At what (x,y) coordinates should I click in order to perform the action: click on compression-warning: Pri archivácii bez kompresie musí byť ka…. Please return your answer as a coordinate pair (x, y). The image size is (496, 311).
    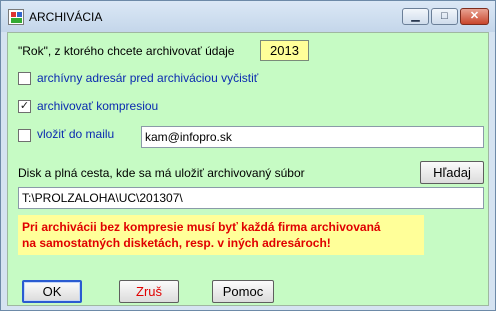
    Looking at the image, I should click on (221, 235).